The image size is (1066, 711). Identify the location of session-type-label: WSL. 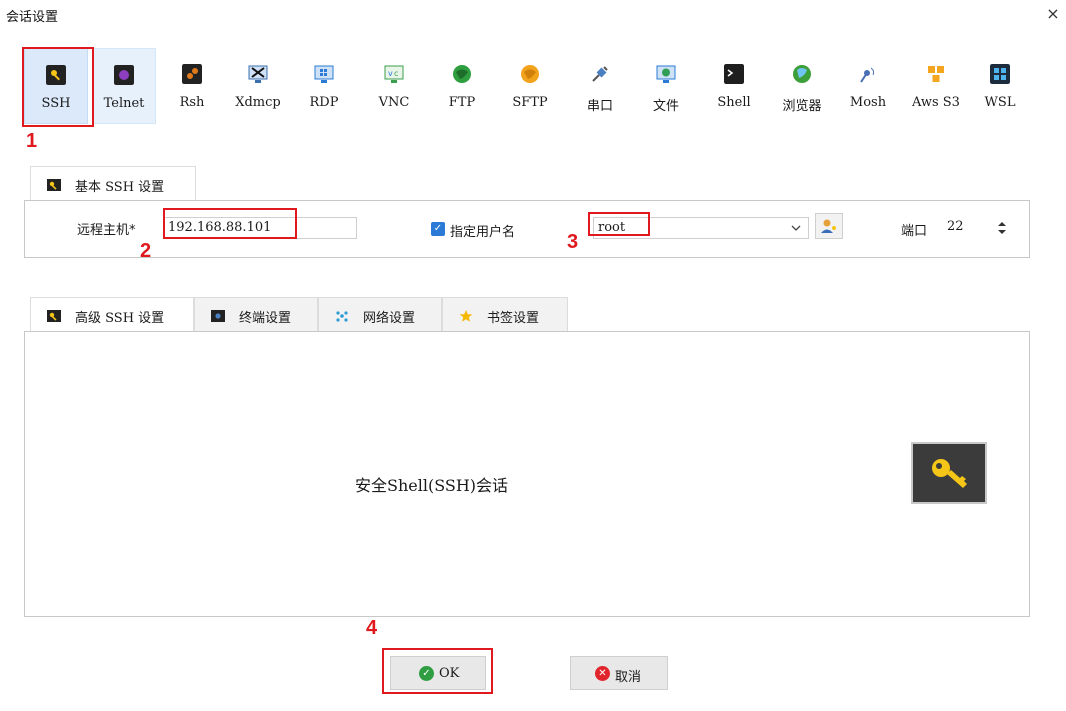
(1000, 102).